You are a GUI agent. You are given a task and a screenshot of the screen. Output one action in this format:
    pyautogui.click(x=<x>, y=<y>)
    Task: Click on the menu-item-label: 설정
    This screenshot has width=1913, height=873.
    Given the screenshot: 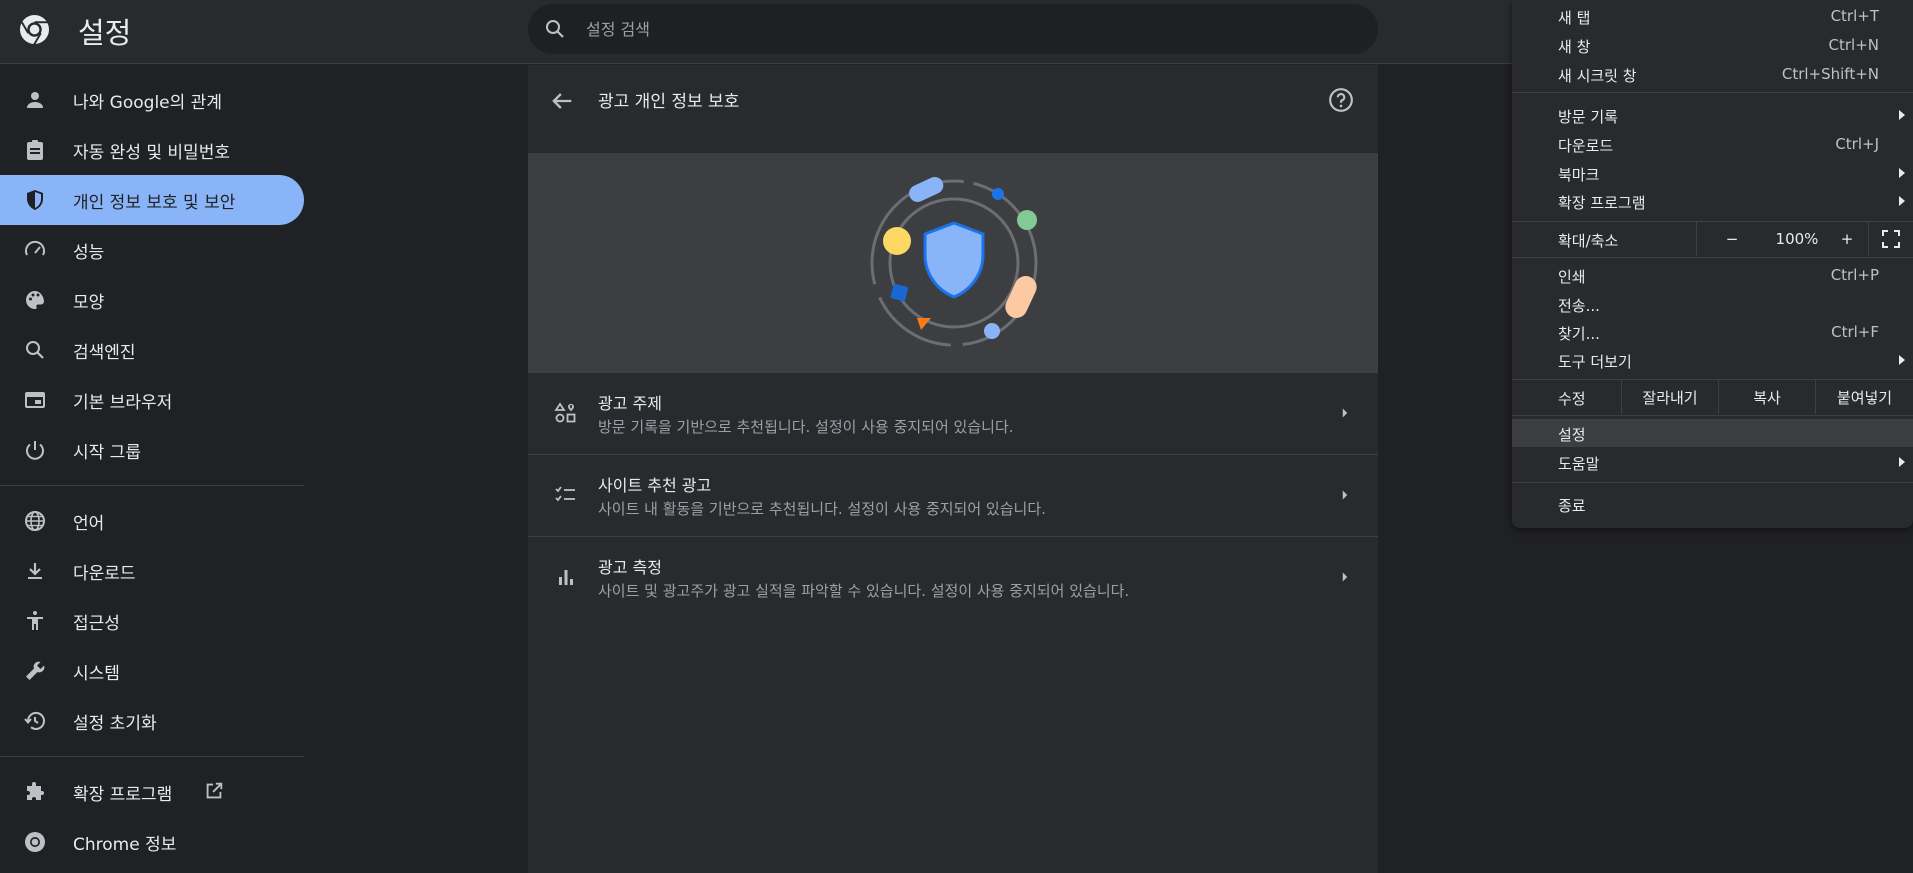 What is the action you would take?
    pyautogui.click(x=1572, y=435)
    